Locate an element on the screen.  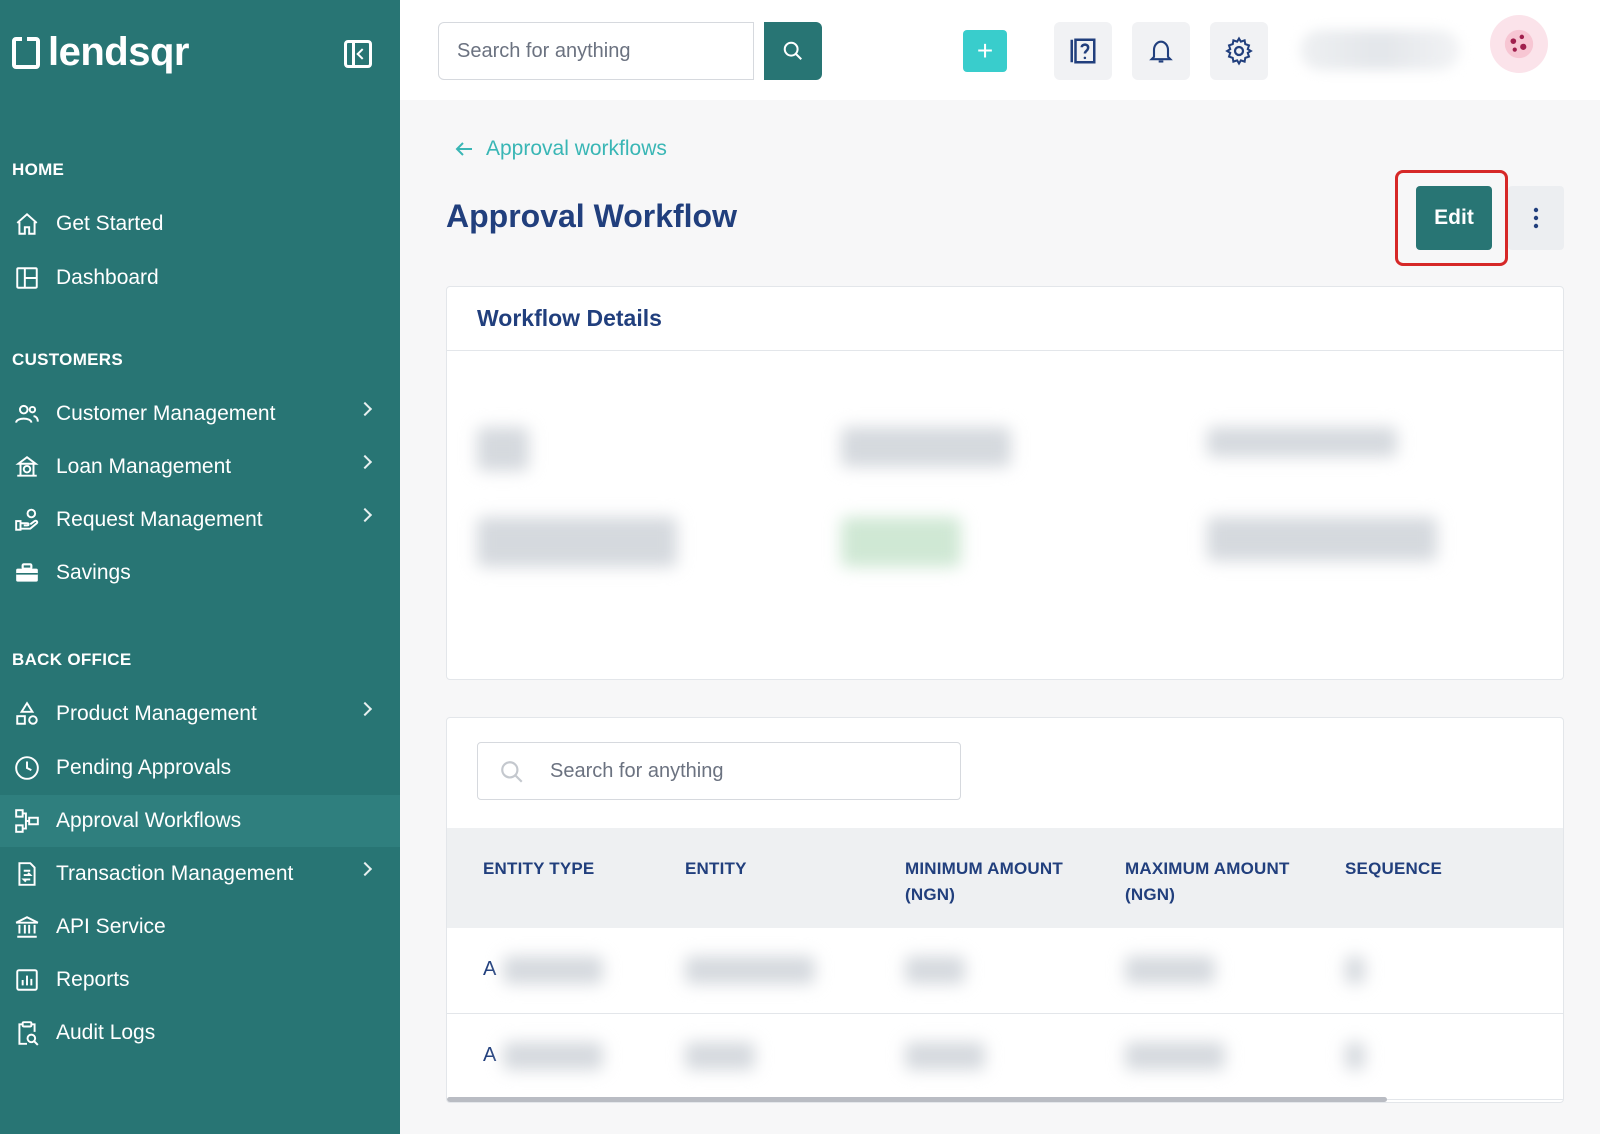
back-to-approval-workflows-link: Approval workflows is located at coordinates (559, 149).